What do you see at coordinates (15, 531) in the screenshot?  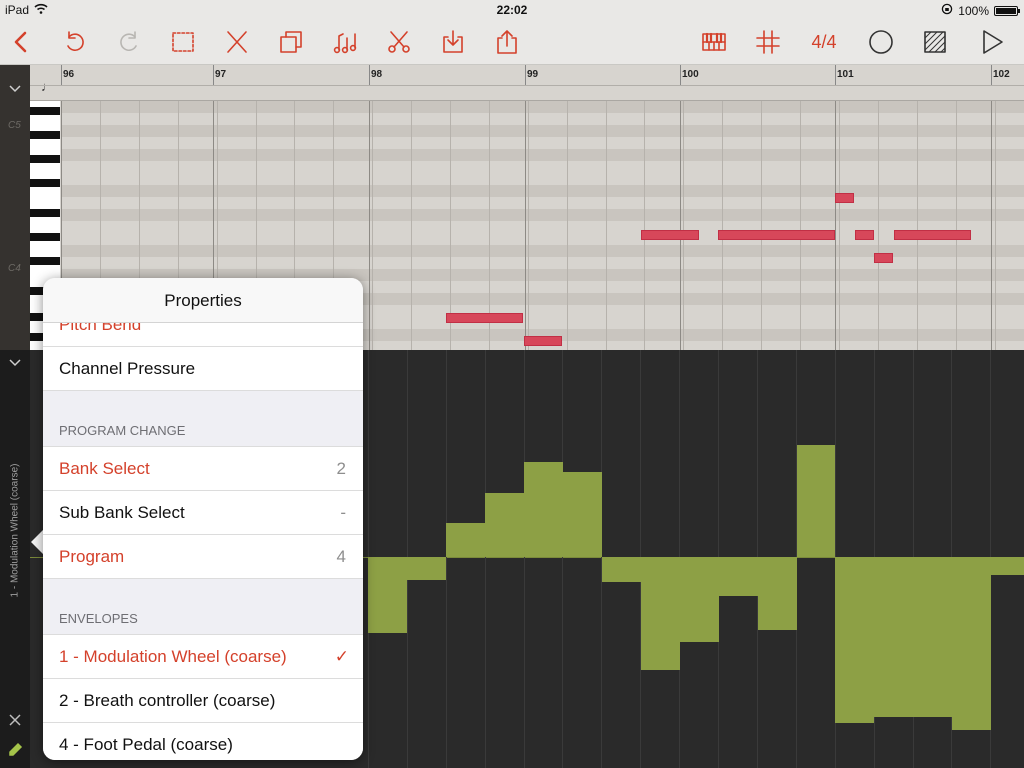 I see `lane-label: 1 - Modulation Wheel (coarse)` at bounding box center [15, 531].